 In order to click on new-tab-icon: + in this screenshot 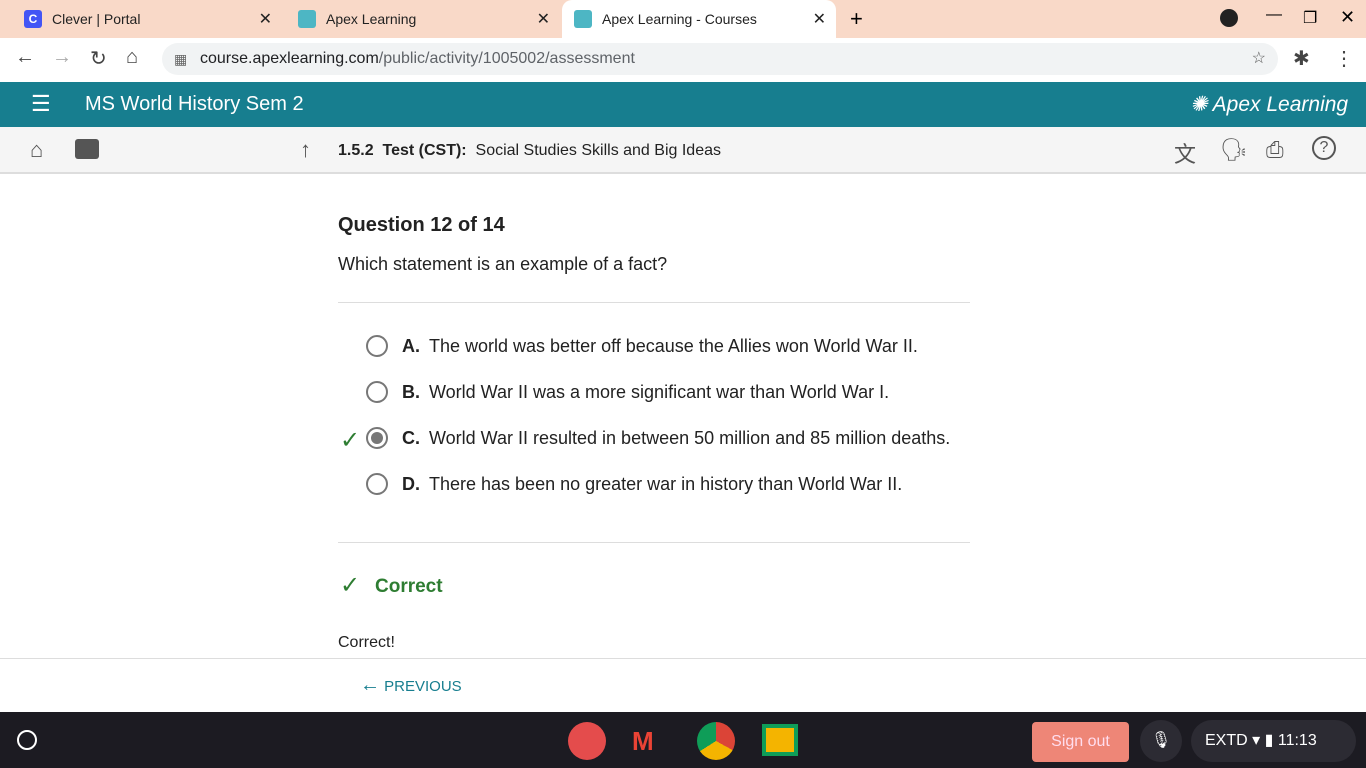, I will do `click(856, 19)`.